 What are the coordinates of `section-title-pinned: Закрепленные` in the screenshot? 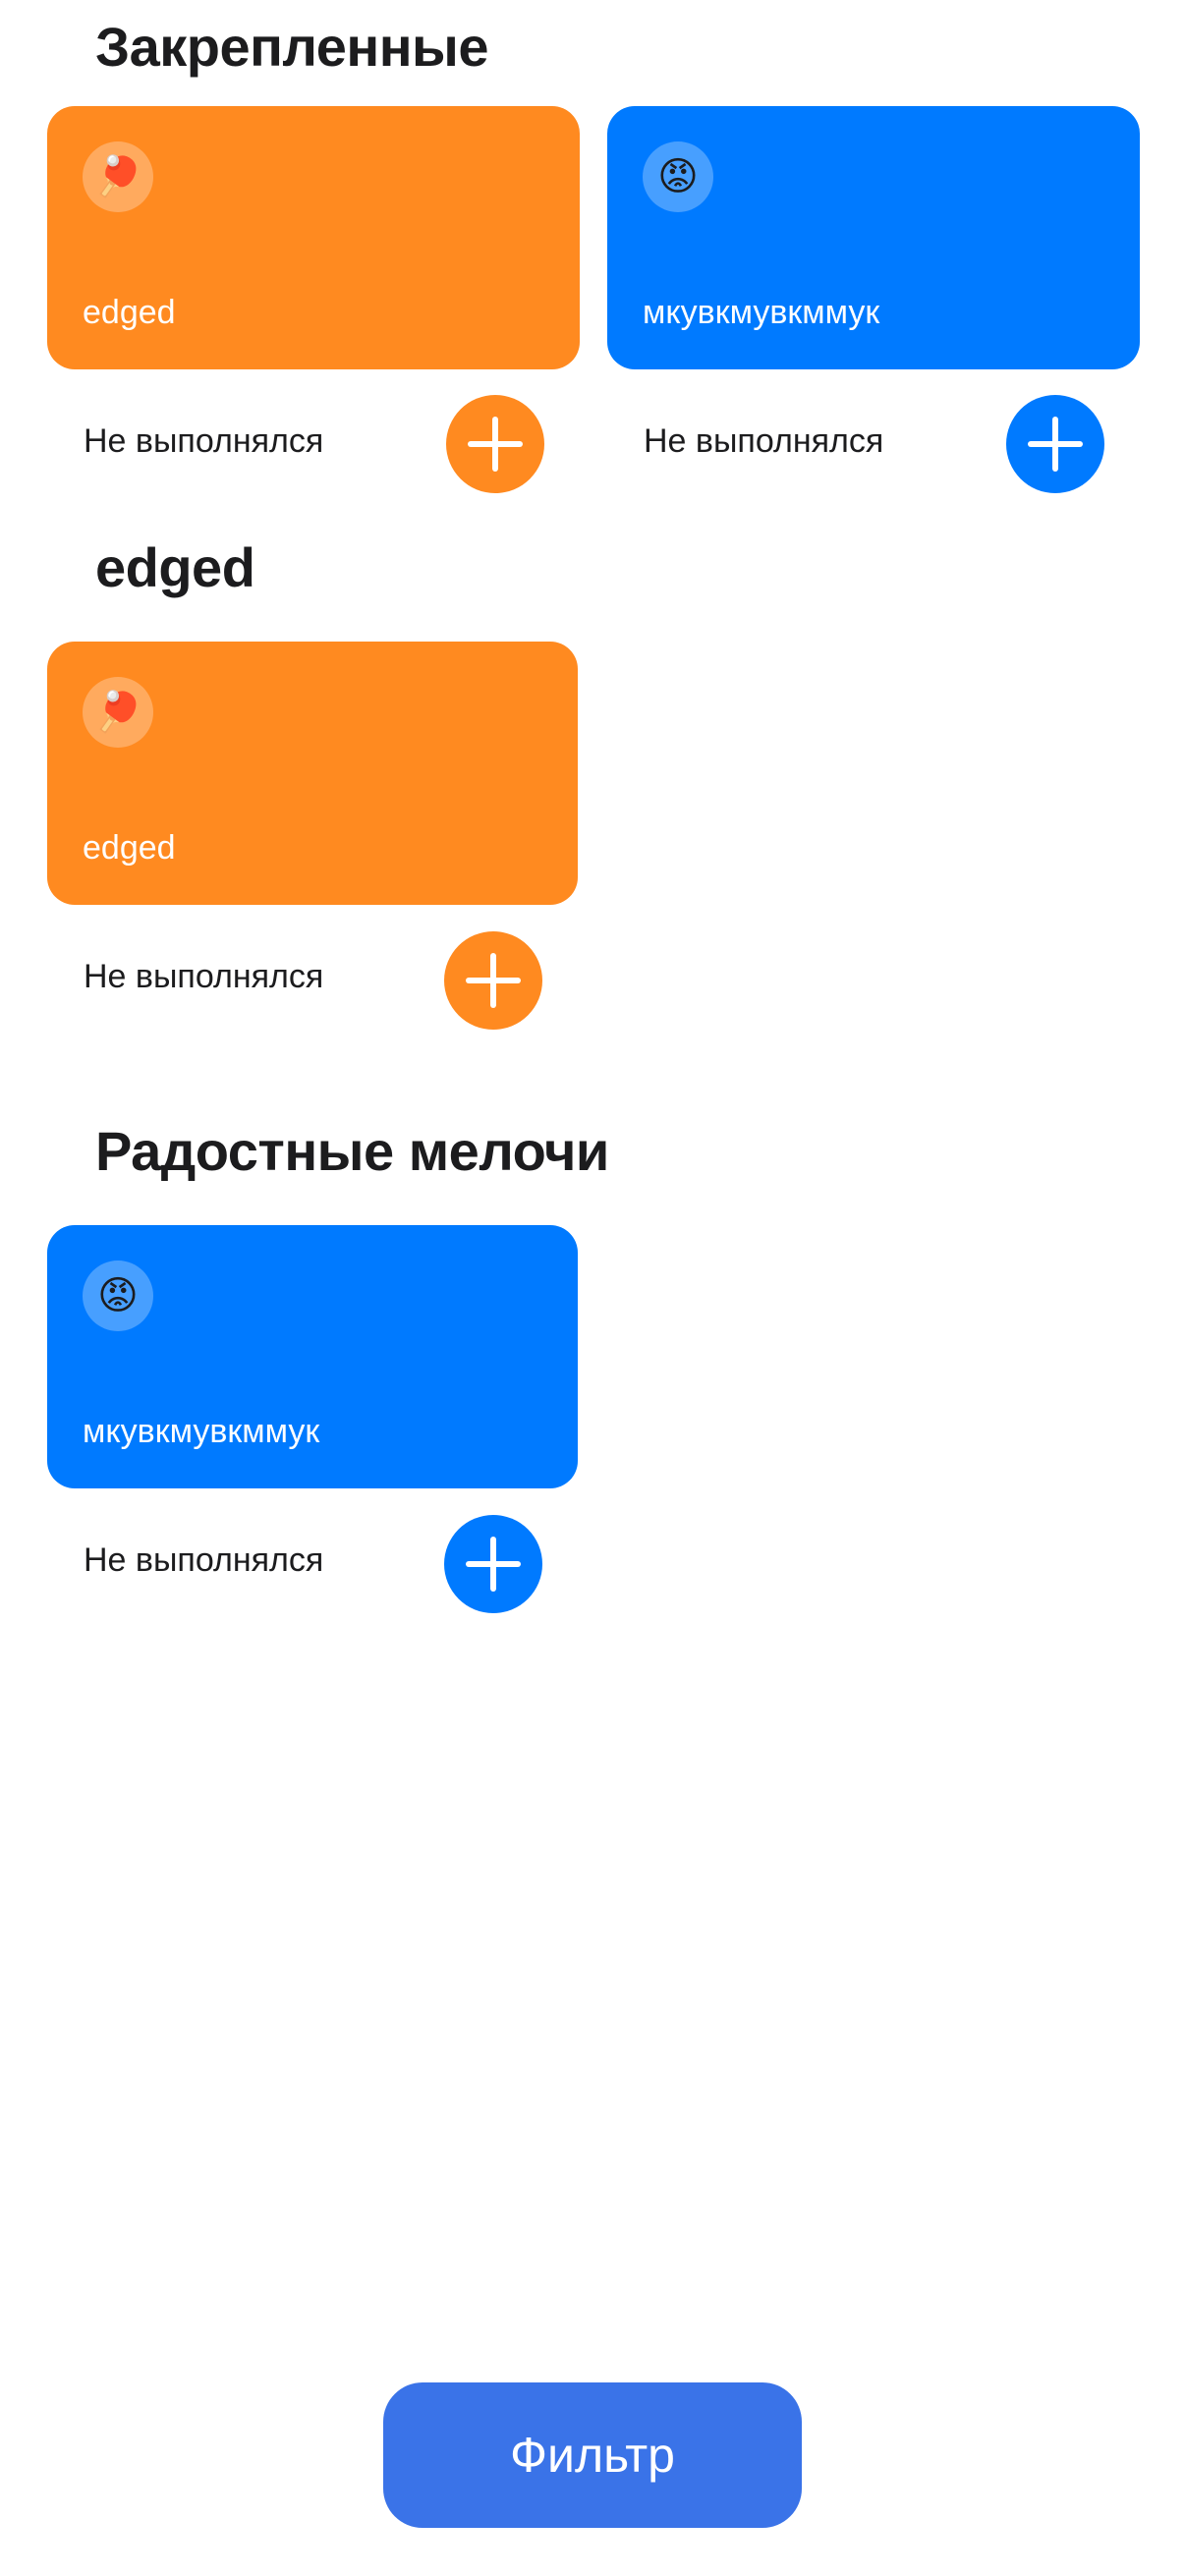 It's located at (292, 47).